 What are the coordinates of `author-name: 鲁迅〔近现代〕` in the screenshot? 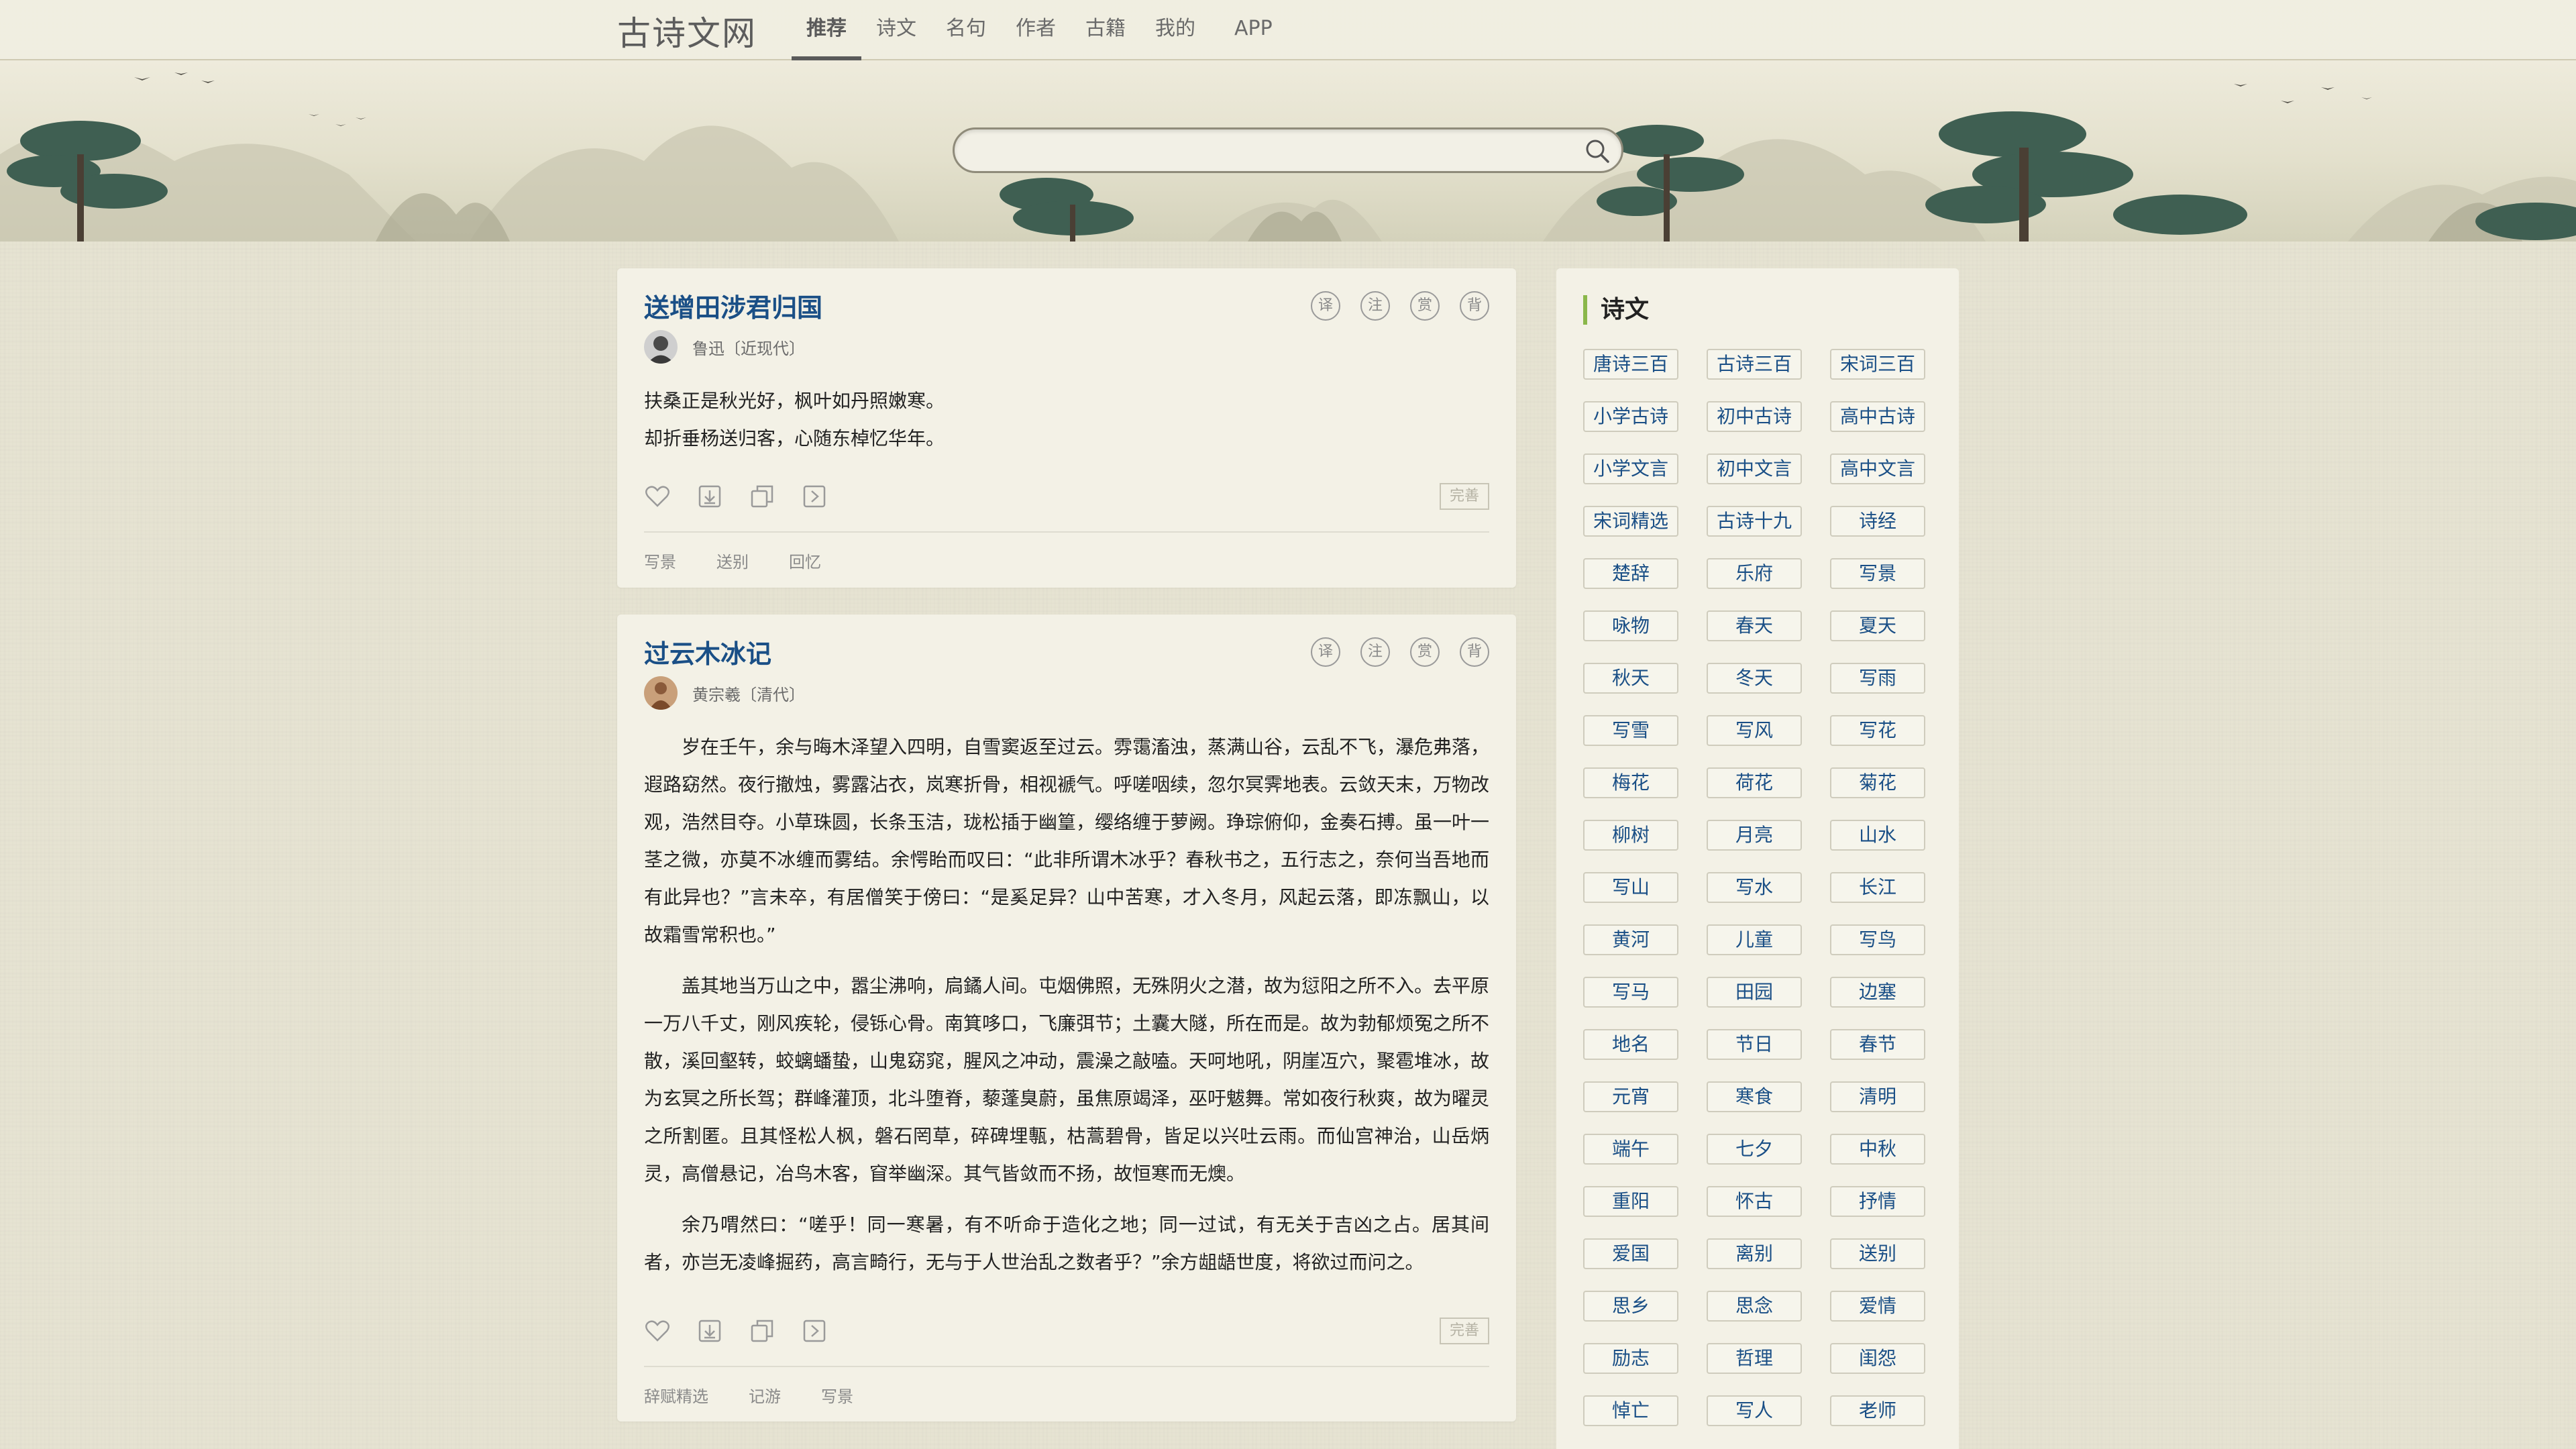 It's located at (748, 347).